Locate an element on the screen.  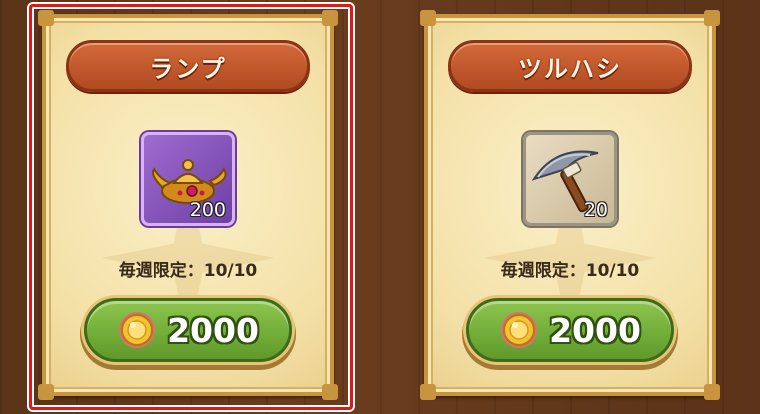
item-title-banner: ランプ is located at coordinates (188, 66).